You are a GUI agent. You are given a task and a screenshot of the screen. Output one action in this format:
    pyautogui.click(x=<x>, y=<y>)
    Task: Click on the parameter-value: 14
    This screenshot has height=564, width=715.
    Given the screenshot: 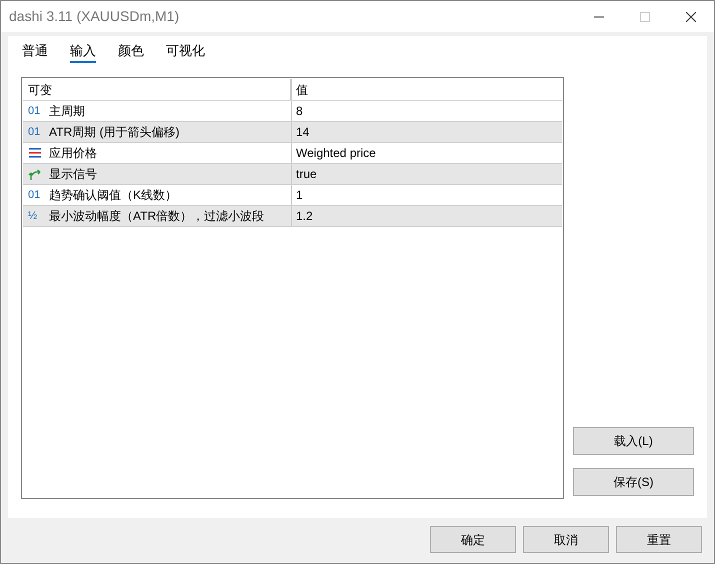 What is the action you would take?
    pyautogui.click(x=427, y=132)
    